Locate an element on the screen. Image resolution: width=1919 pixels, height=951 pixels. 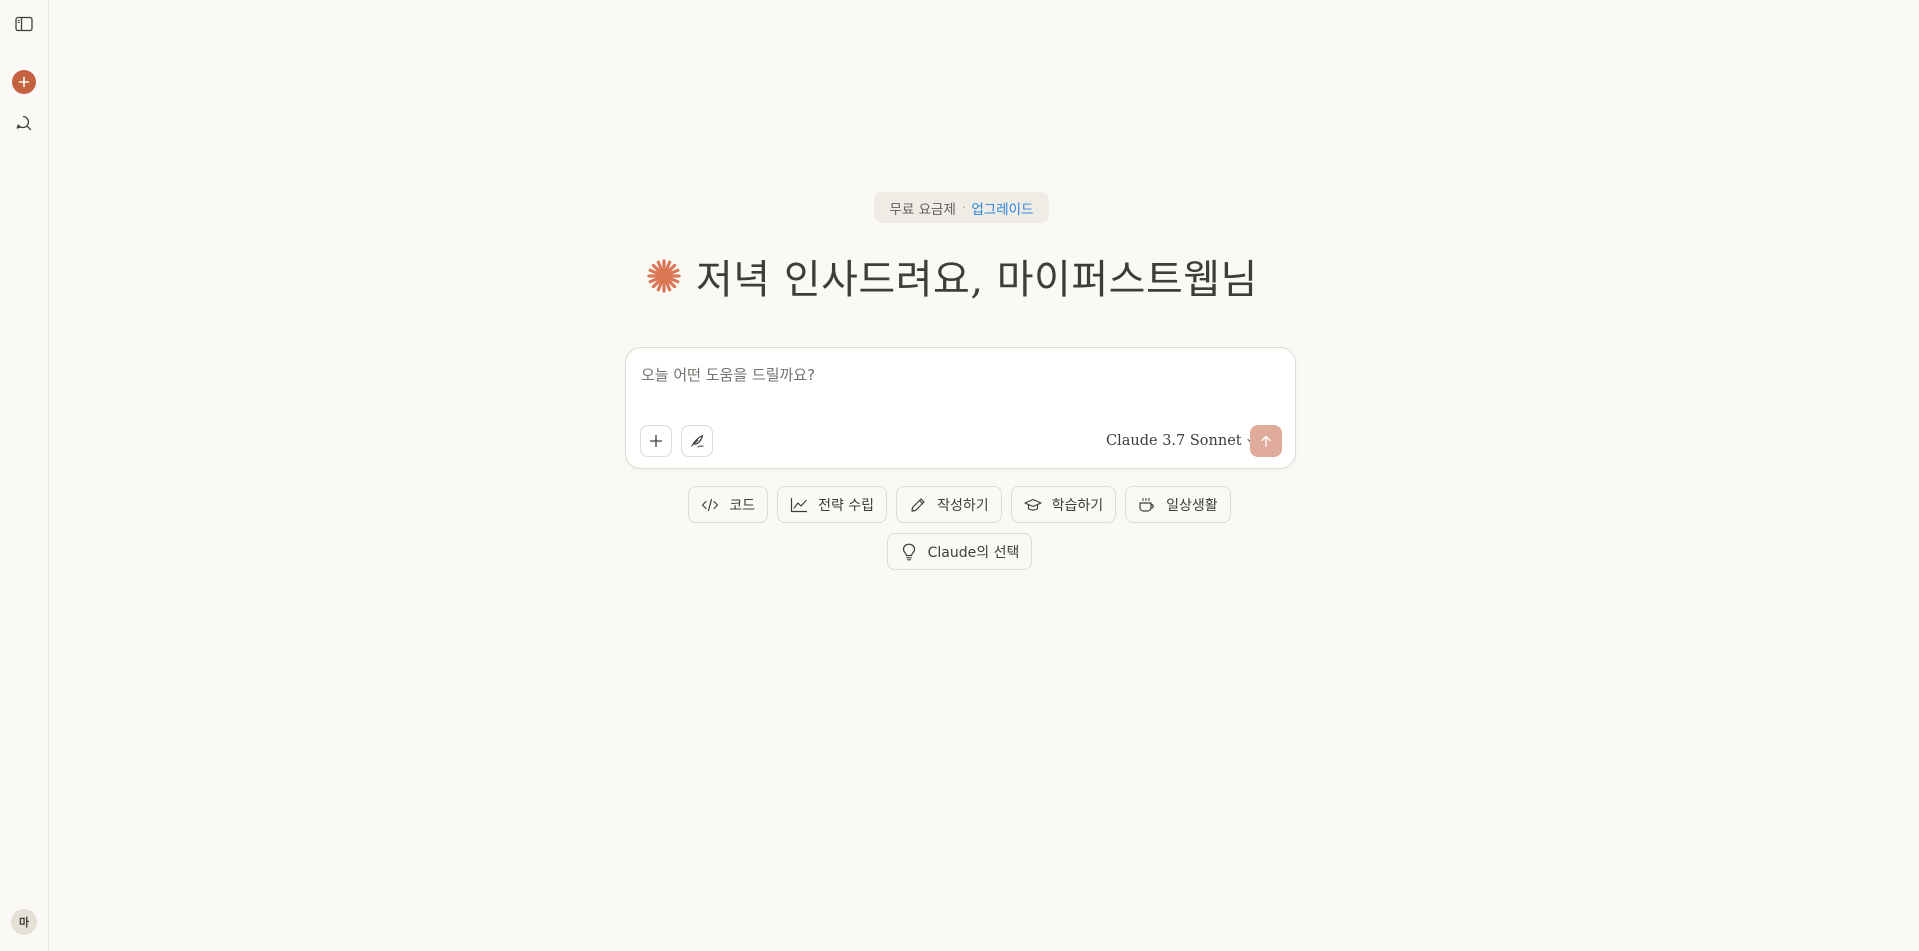
plan-badge: 무료 요금제 · 업그레이드 is located at coordinates (961, 207).